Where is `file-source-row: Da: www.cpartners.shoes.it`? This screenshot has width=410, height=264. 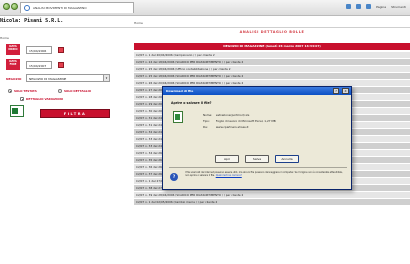 file-source-row: Da: www.cpartners.shoes.it is located at coordinates (226, 127).